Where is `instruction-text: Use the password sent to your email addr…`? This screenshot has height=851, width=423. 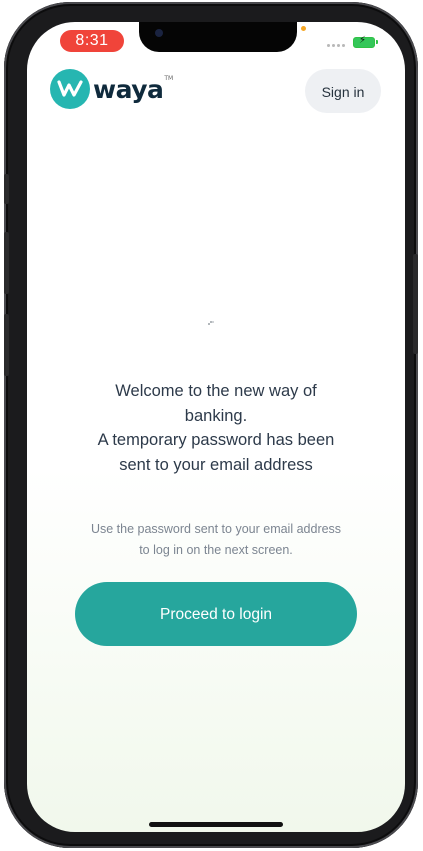 instruction-text: Use the password sent to your email addr… is located at coordinates (216, 540).